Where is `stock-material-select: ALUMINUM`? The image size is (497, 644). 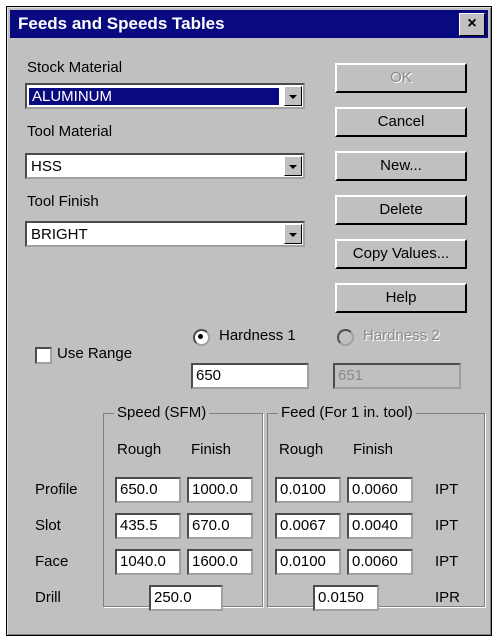 stock-material-select: ALUMINUM is located at coordinates (165, 96).